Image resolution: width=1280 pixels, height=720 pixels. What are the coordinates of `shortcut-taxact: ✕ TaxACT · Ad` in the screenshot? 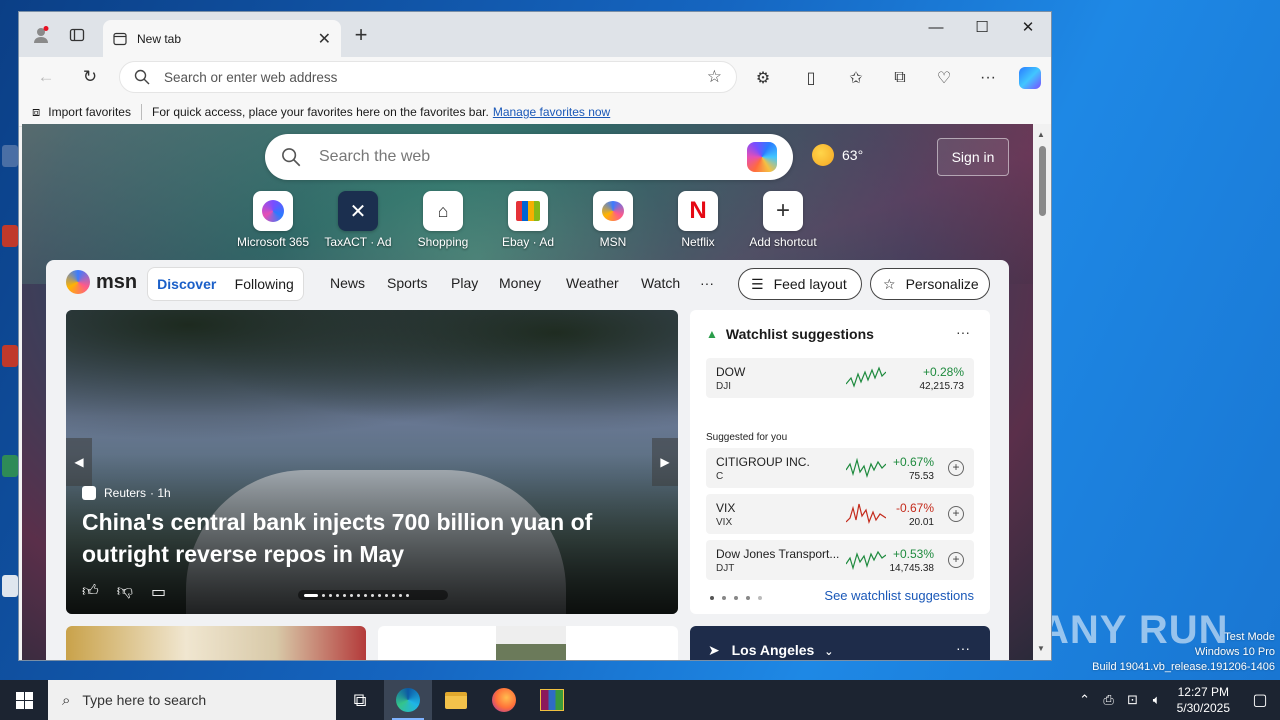 It's located at (358, 220).